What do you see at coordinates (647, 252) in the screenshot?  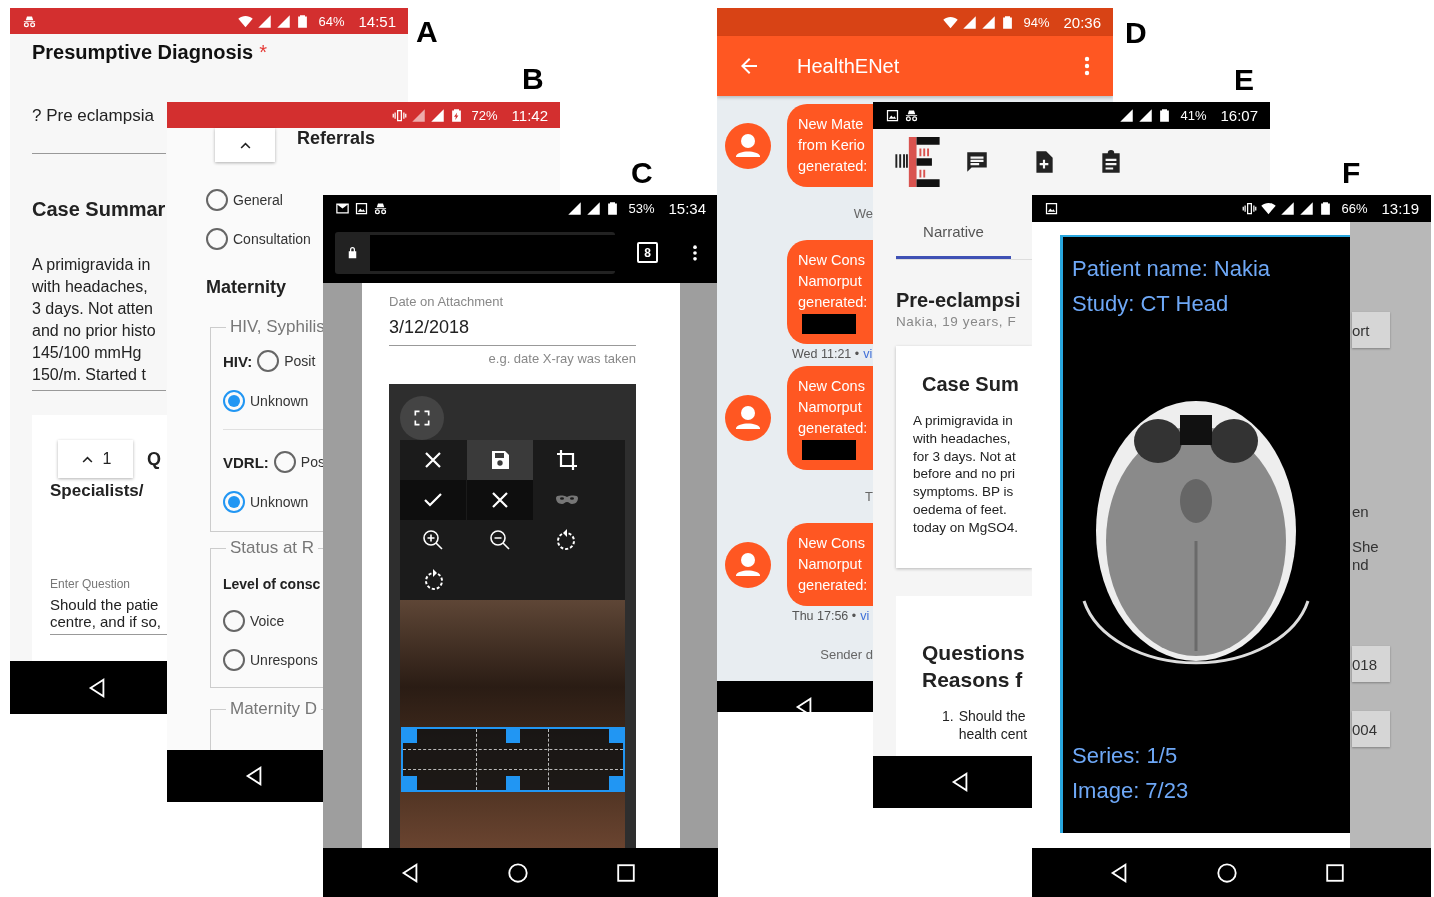 I see `tab-count-button: 8` at bounding box center [647, 252].